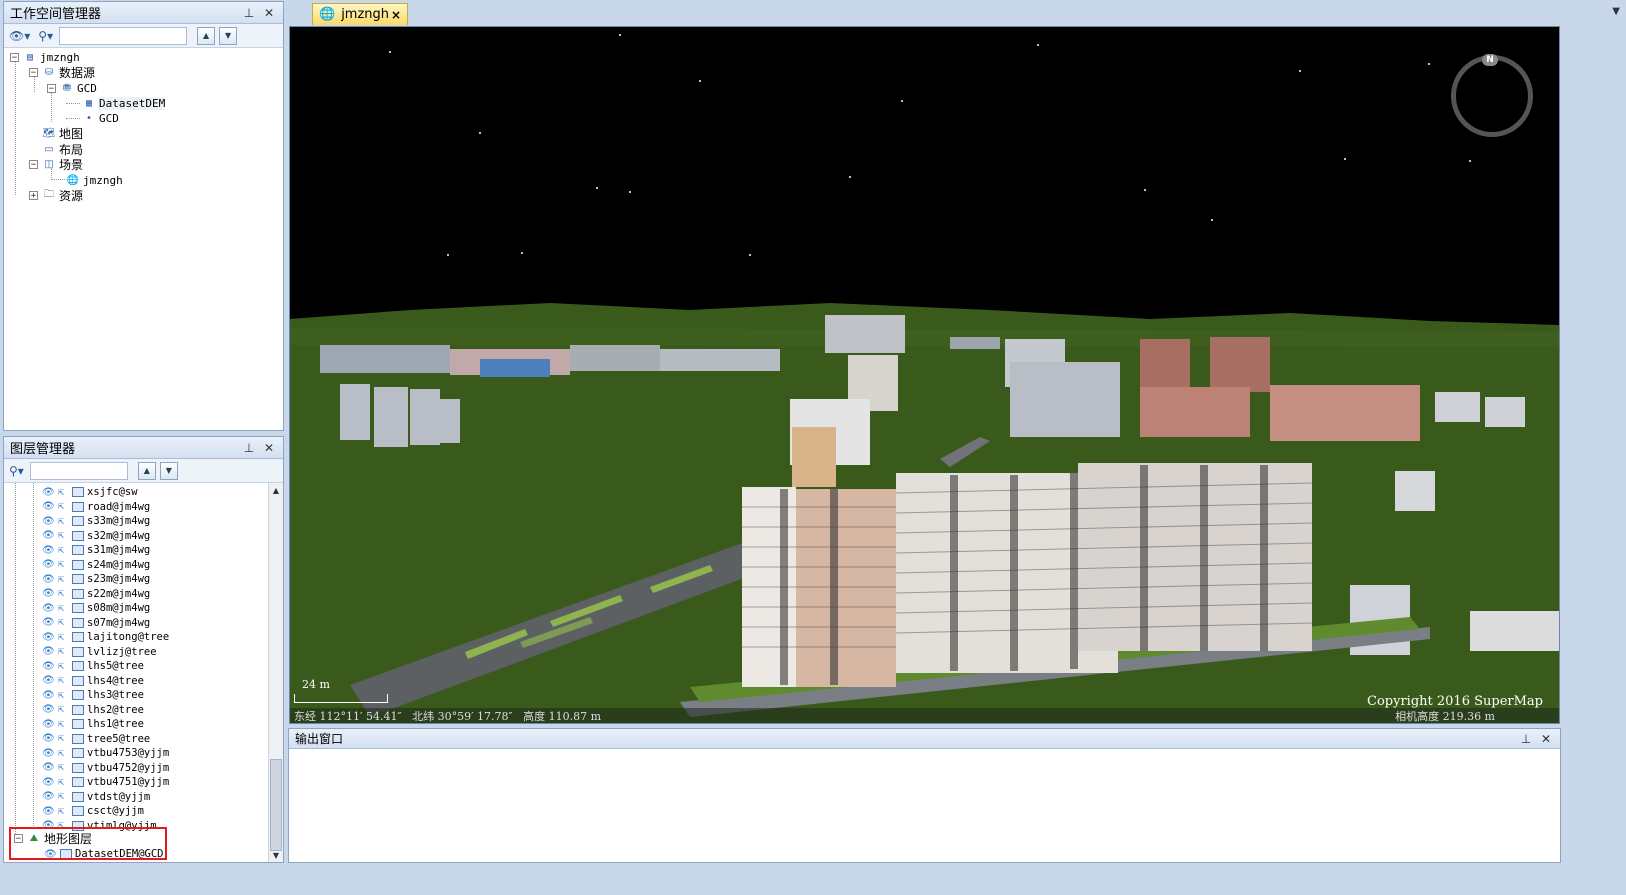 The height and width of the screenshot is (895, 1626). What do you see at coordinates (93, 724) in the screenshot?
I see `layer-item: 👁 ⇱ lhs1@tree` at bounding box center [93, 724].